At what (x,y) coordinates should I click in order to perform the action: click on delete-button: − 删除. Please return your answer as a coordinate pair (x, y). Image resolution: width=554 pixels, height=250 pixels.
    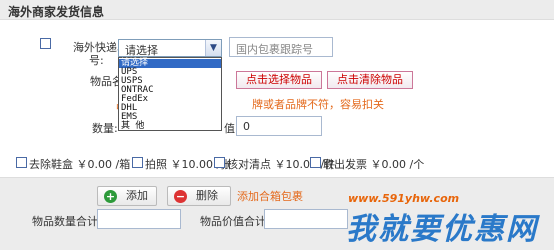
    Looking at the image, I should click on (199, 196).